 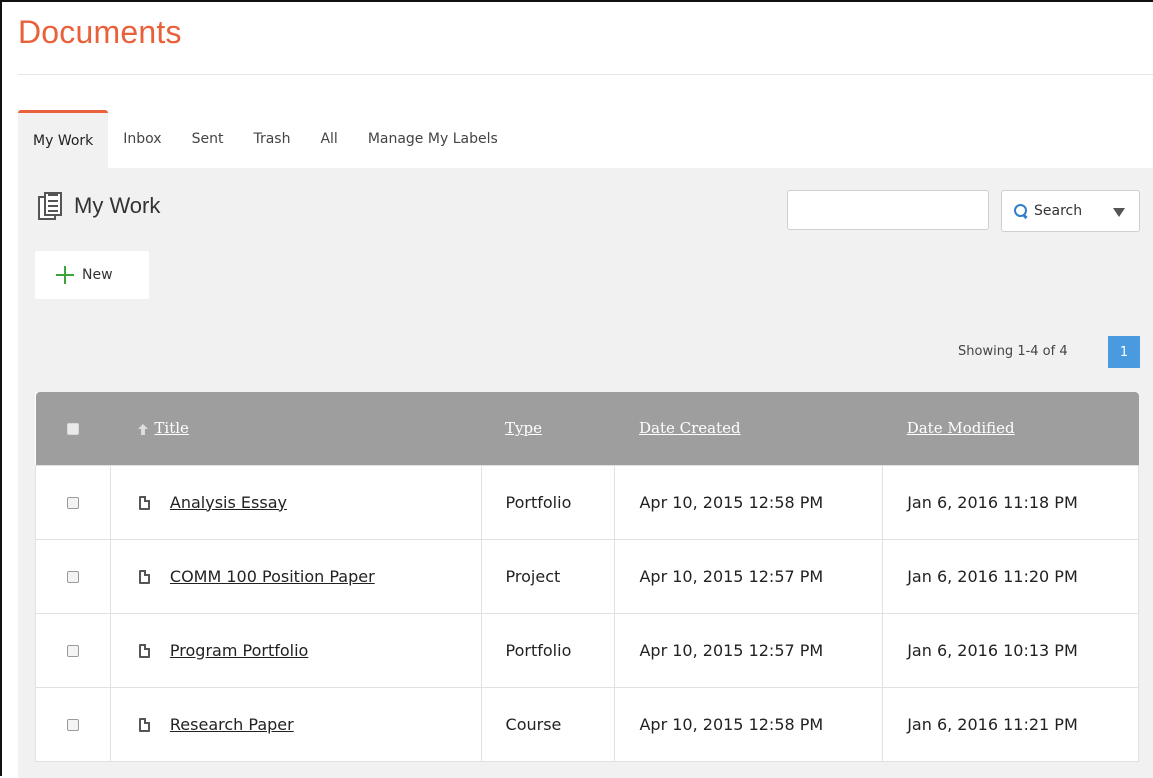 I want to click on new-button: New, so click(x=92, y=275).